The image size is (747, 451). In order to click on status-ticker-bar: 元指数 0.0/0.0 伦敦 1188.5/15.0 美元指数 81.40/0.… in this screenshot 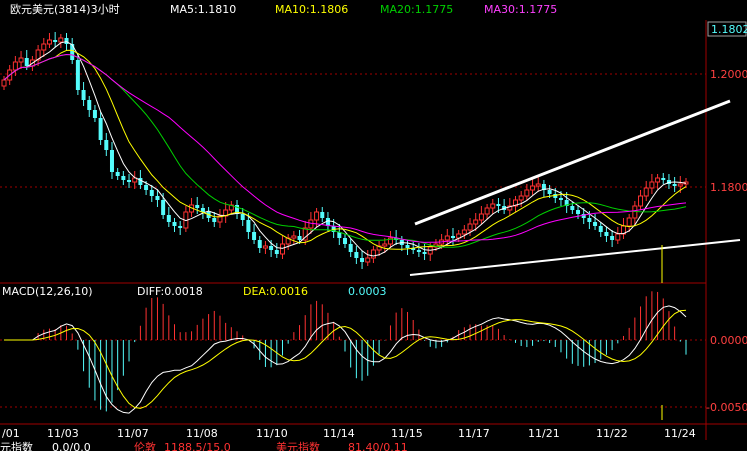, I will do `click(373, 445)`.